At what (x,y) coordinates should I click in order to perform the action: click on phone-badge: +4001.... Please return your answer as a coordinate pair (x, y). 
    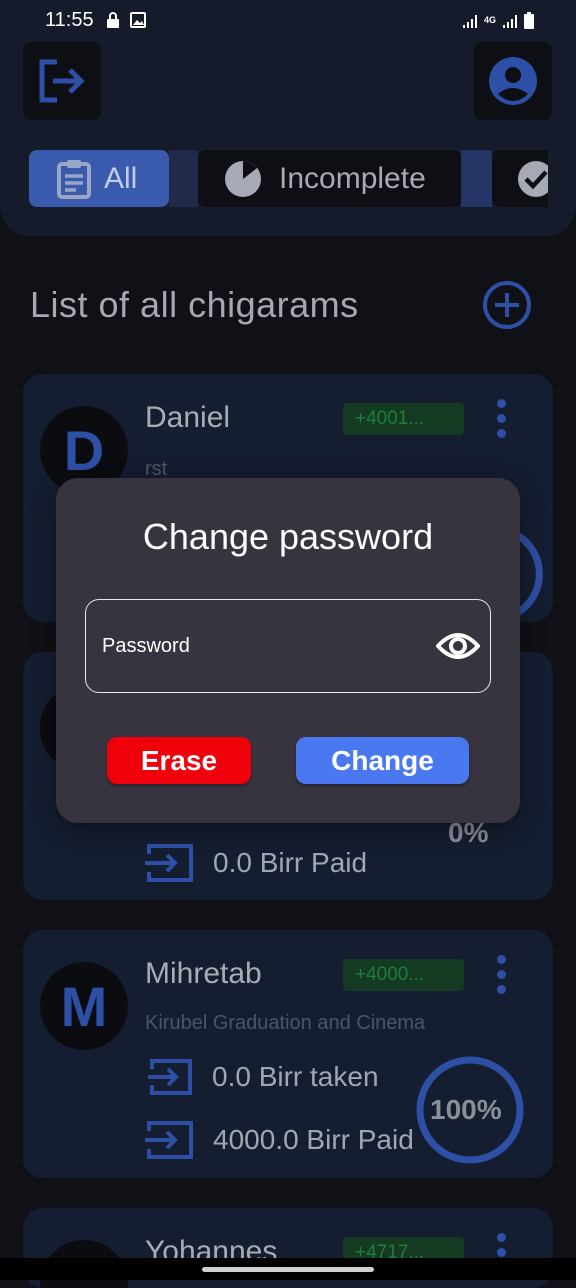
    Looking at the image, I should click on (403, 419).